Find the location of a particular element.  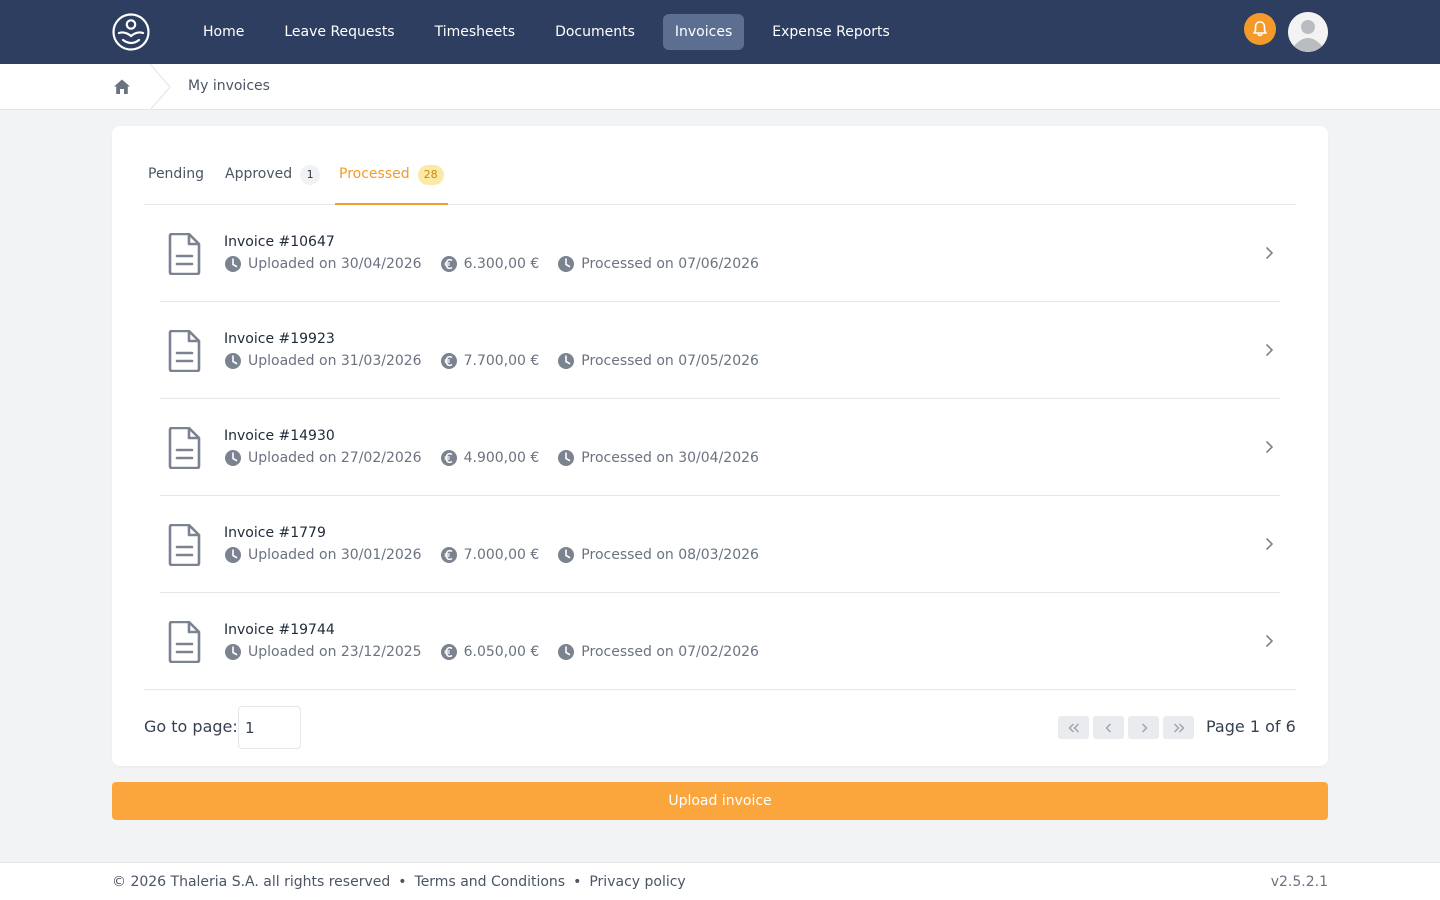

invoice-title: Invoice #10647 is located at coordinates (279, 242).